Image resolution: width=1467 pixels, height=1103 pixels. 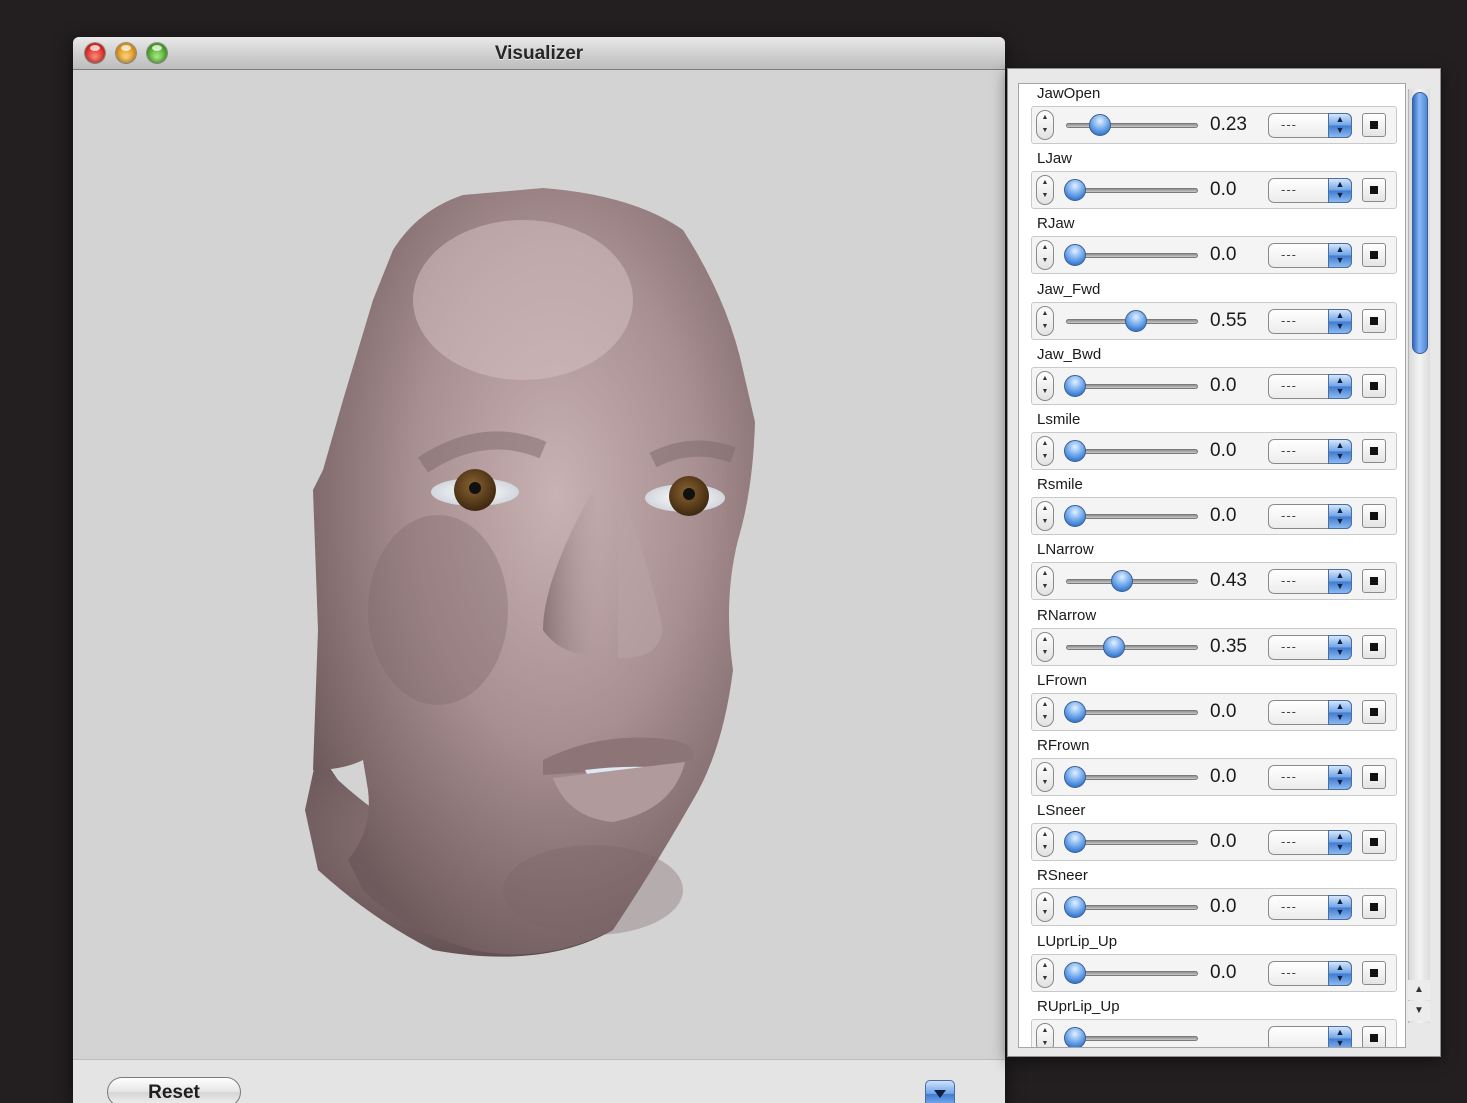 I want to click on value-readout: 0.55, so click(x=1228, y=320).